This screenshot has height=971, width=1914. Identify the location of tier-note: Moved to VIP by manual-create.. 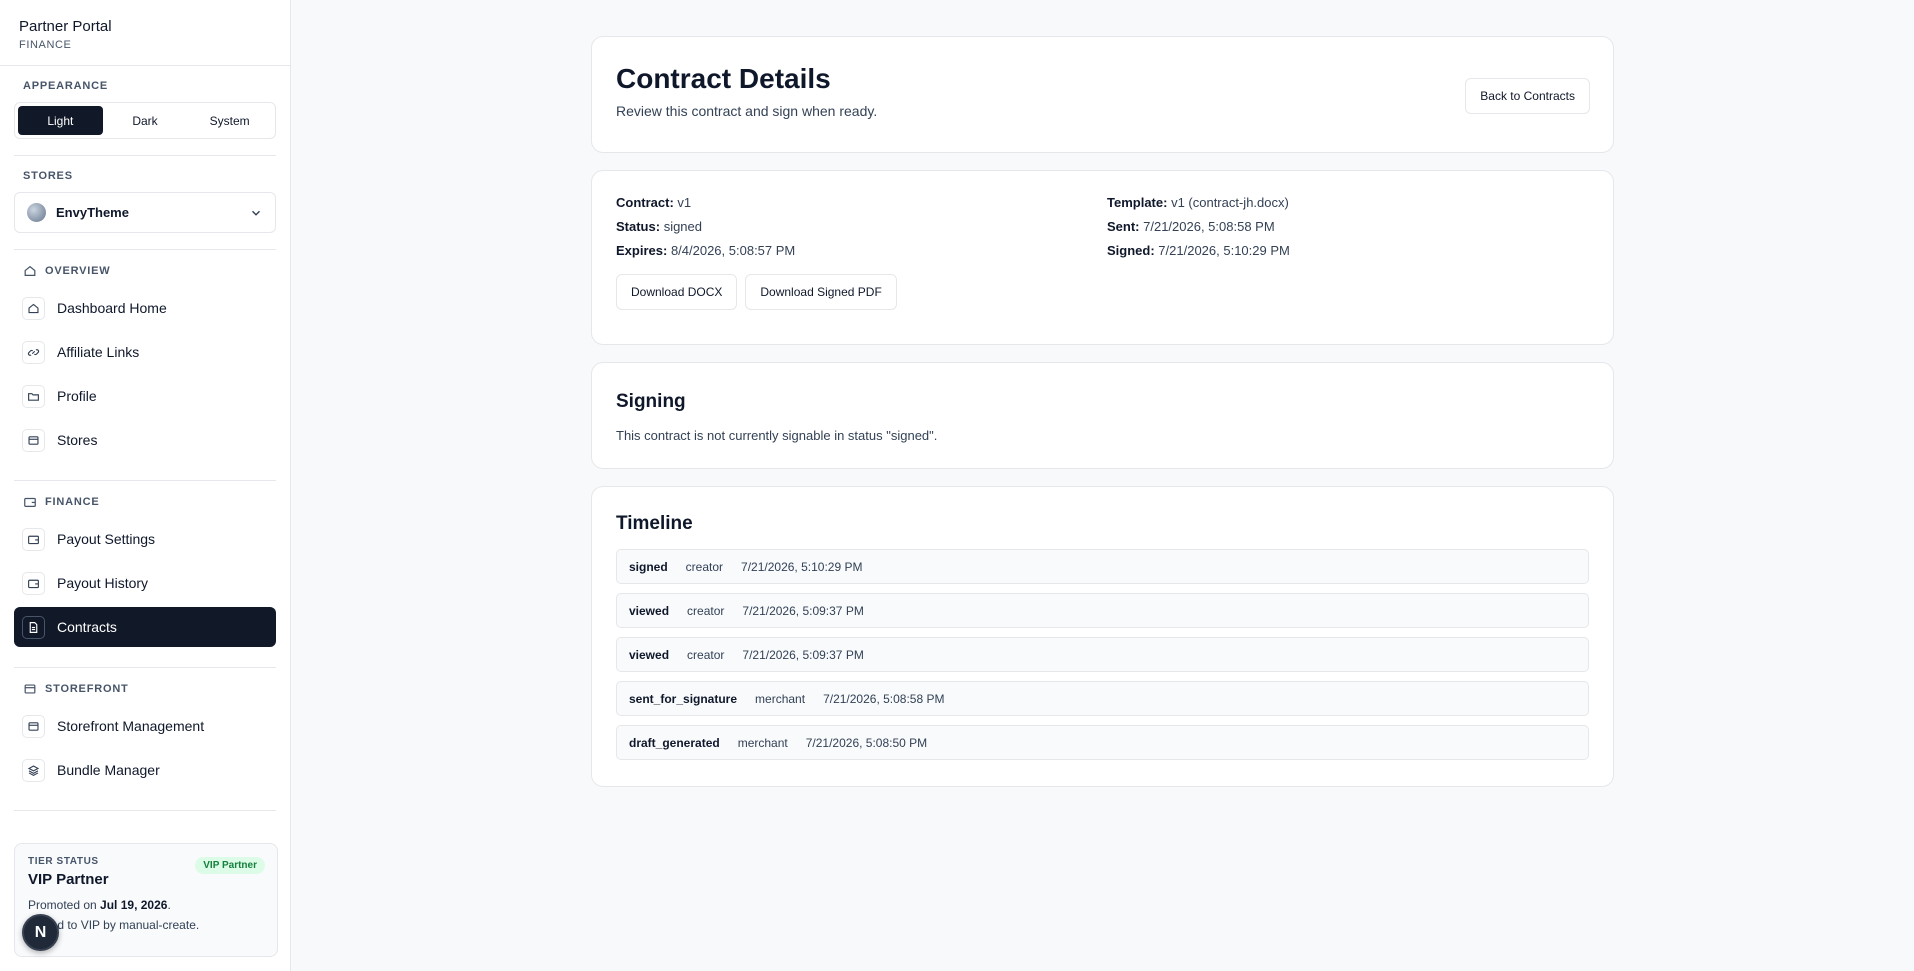
(114, 925).